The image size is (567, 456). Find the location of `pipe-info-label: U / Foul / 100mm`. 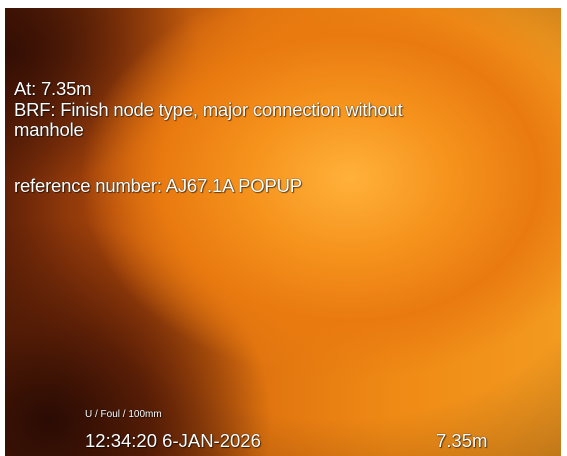

pipe-info-label: U / Foul / 100mm is located at coordinates (123, 414).